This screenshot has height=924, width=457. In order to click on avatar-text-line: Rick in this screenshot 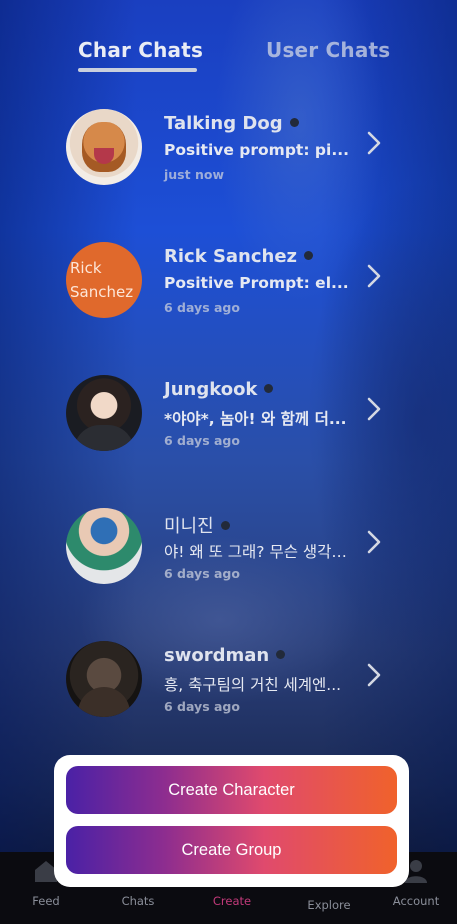, I will do `click(86, 268)`.